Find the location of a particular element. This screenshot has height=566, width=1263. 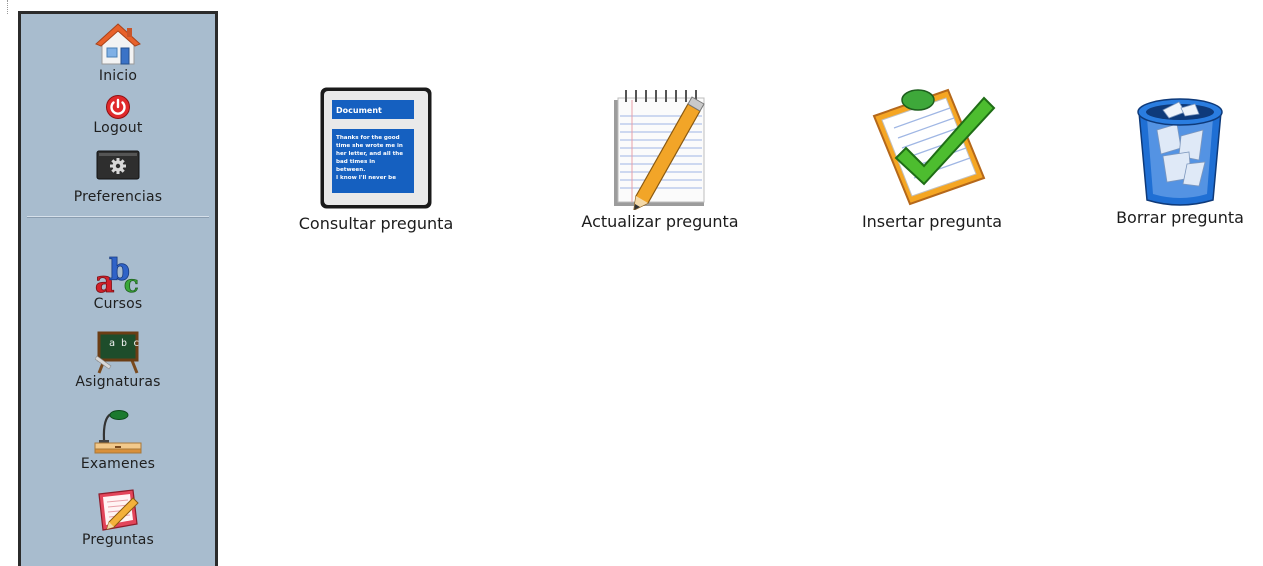

action-label: Actualizar pregunta is located at coordinates (660, 221).